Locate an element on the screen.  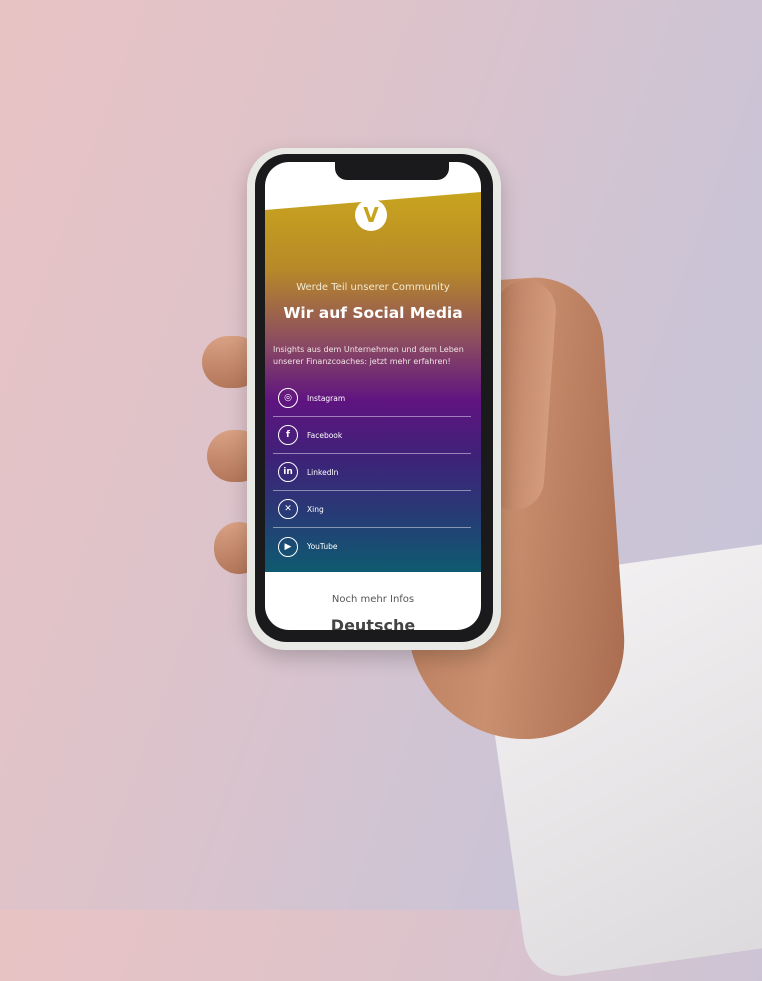
notch is located at coordinates (392, 171).